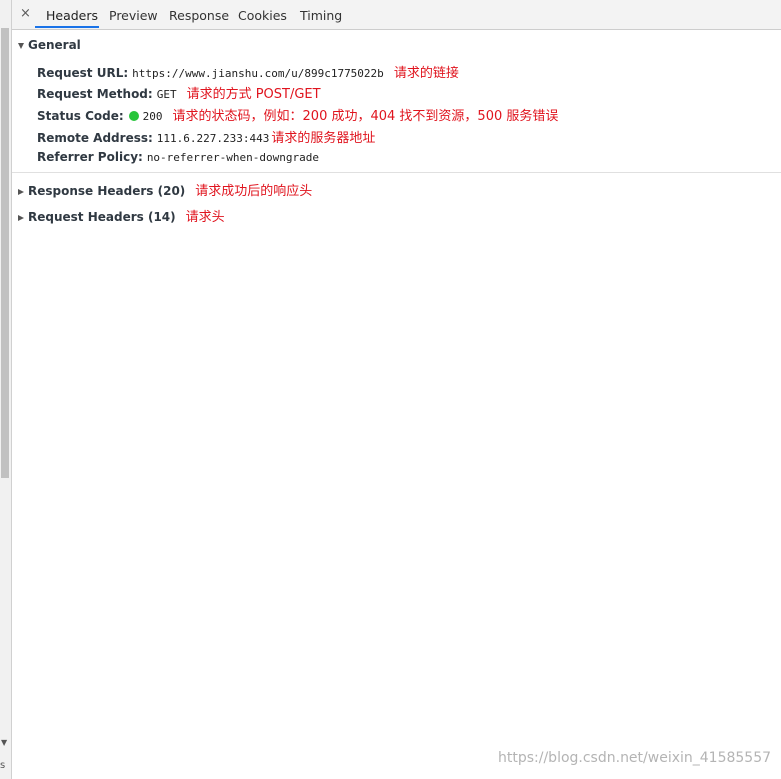 This screenshot has height=779, width=781. I want to click on request-url-key: Request URL:, so click(83, 73).